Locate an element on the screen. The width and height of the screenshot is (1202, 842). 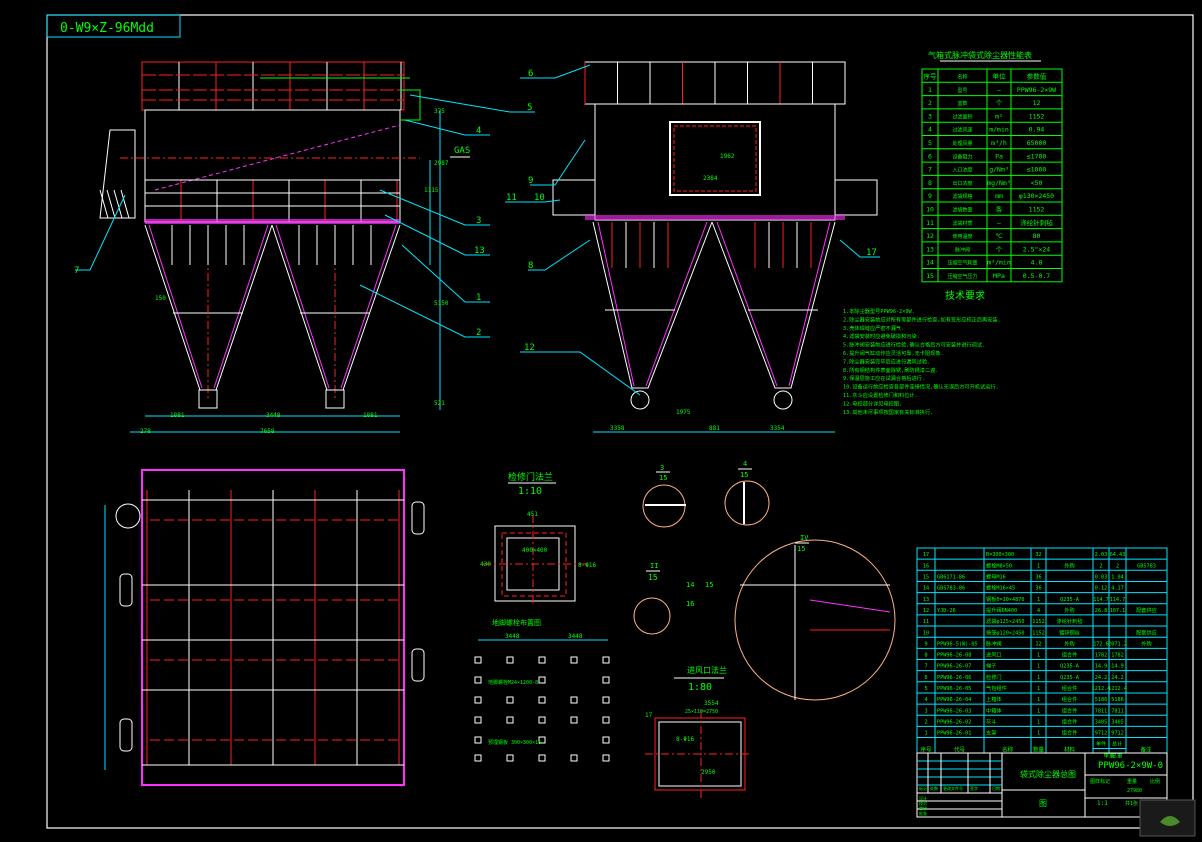
parts-cell: 3405 is located at coordinates (1101, 722).